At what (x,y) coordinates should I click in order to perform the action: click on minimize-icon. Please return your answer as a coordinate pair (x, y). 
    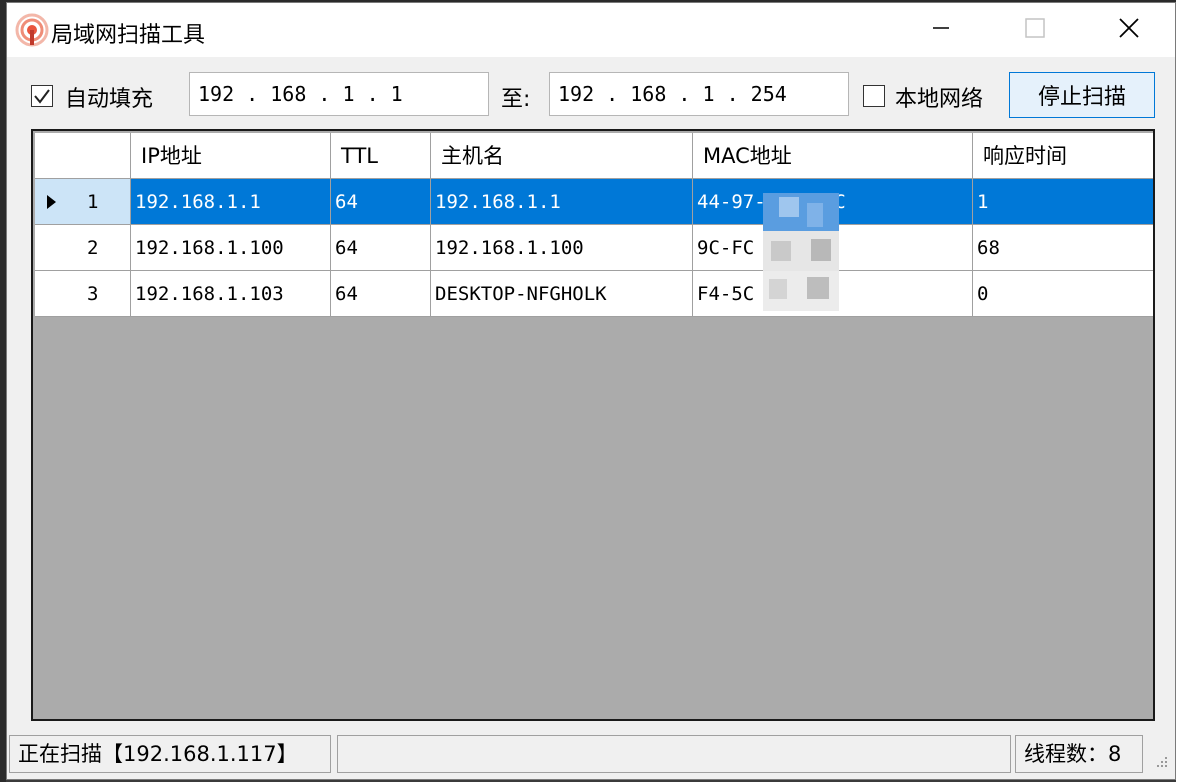
    Looking at the image, I should click on (941, 30).